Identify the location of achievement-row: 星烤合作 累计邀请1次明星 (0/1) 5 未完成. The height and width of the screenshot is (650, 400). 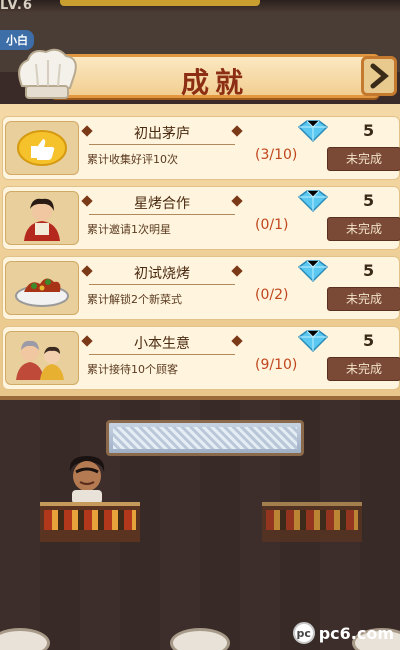
(201, 218).